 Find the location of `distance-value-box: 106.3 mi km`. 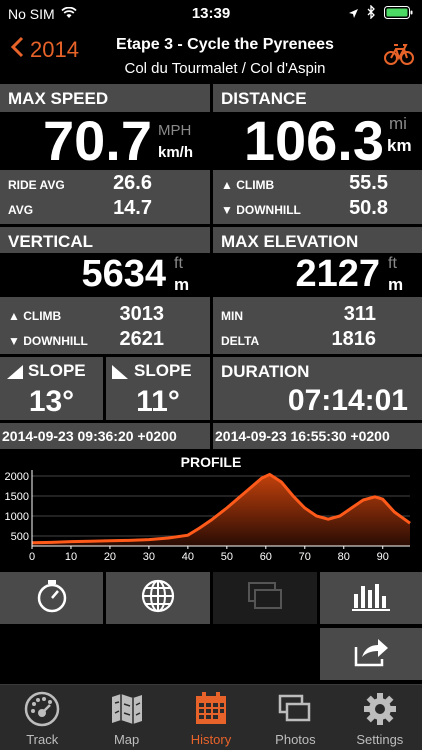

distance-value-box: 106.3 mi km is located at coordinates (317, 140).